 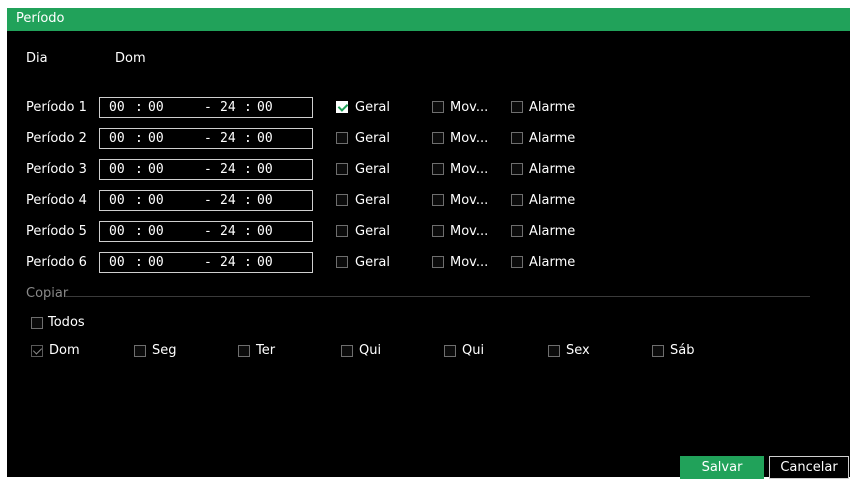 What do you see at coordinates (37, 58) in the screenshot?
I see `day-label: Dia` at bounding box center [37, 58].